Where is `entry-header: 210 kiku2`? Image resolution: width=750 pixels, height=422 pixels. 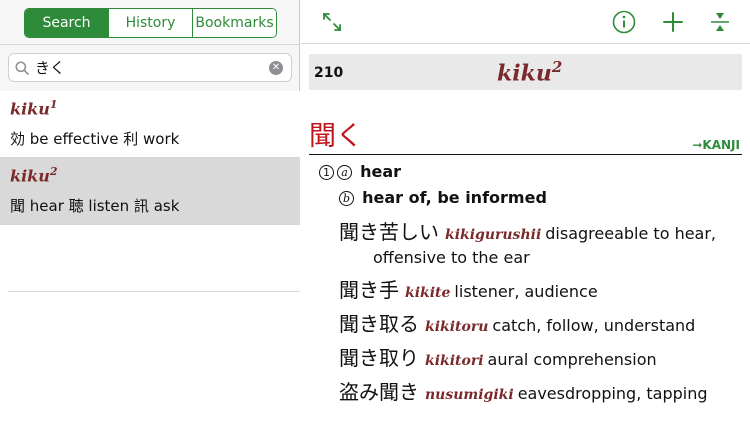
entry-header: 210 kiku2 is located at coordinates (525, 72).